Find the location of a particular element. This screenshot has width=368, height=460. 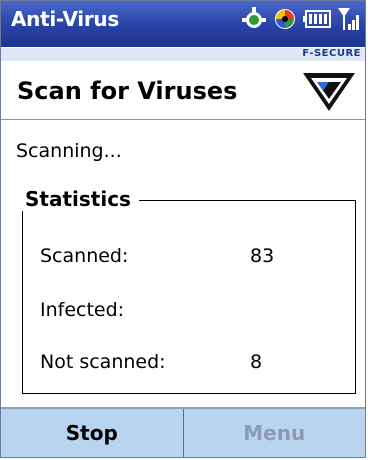

page-title: Scan for Viruses is located at coordinates (127, 91).